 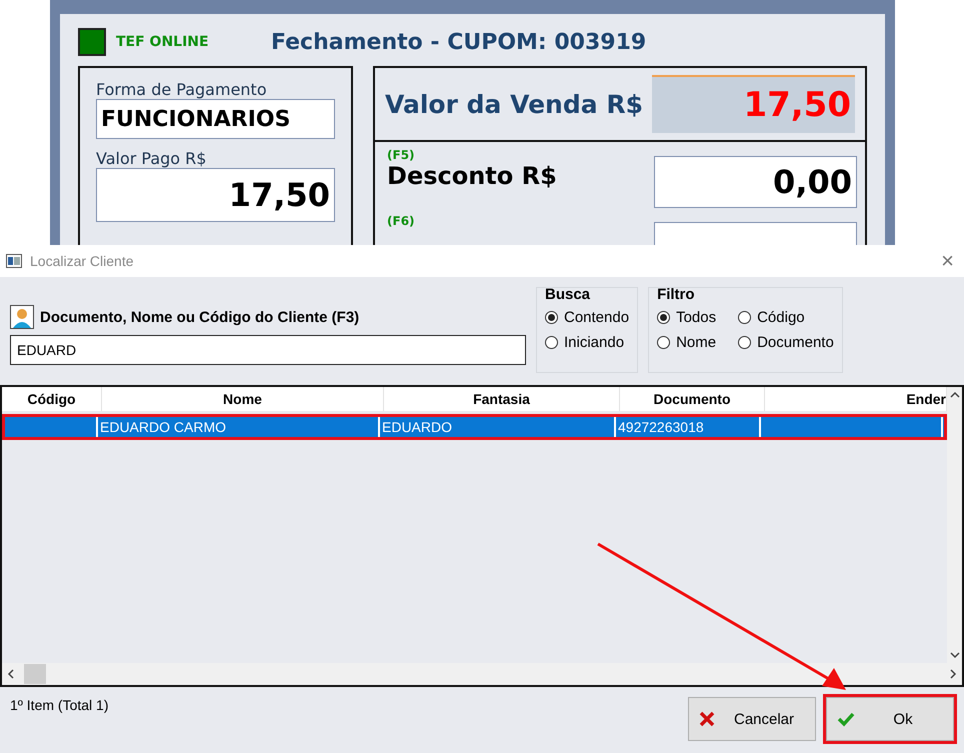 What do you see at coordinates (52, 399) in the screenshot?
I see `column-header: Código` at bounding box center [52, 399].